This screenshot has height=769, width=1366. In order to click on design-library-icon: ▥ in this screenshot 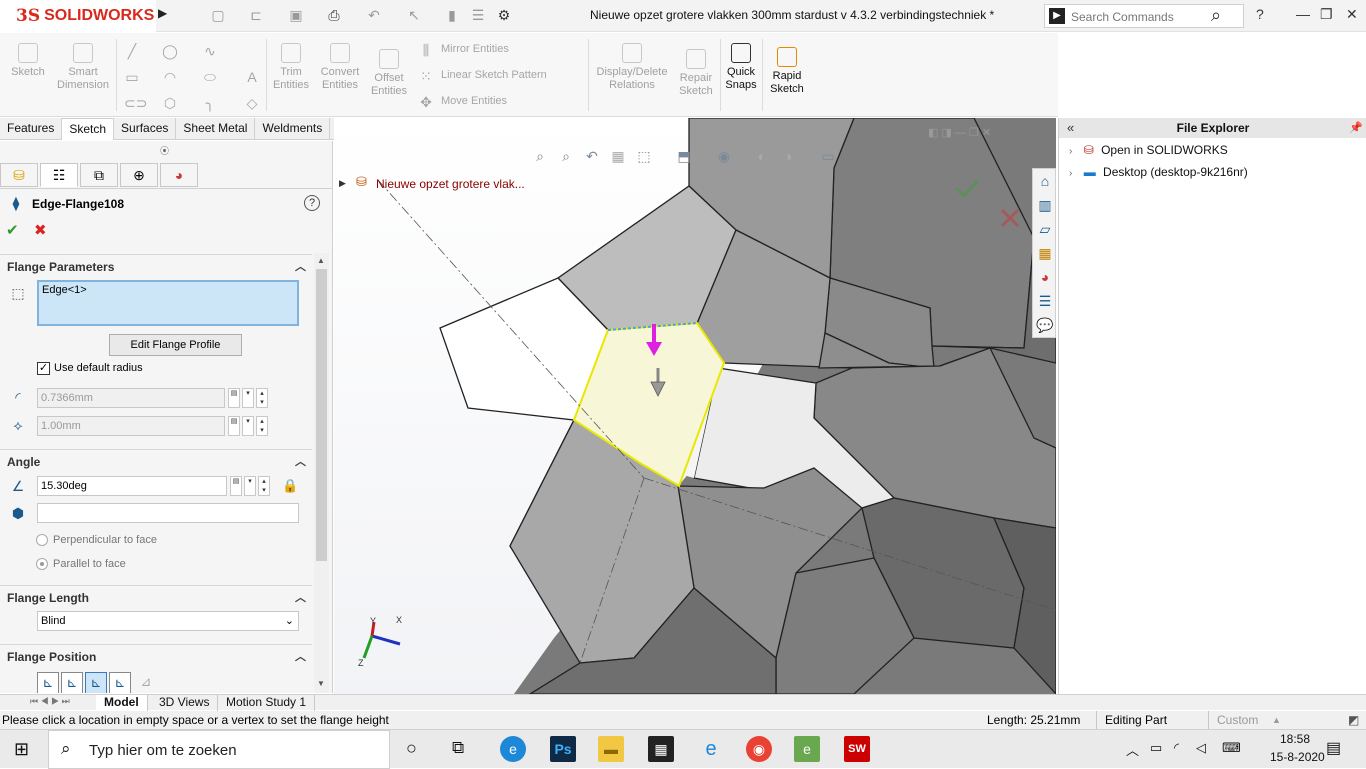, I will do `click(1045, 205)`.